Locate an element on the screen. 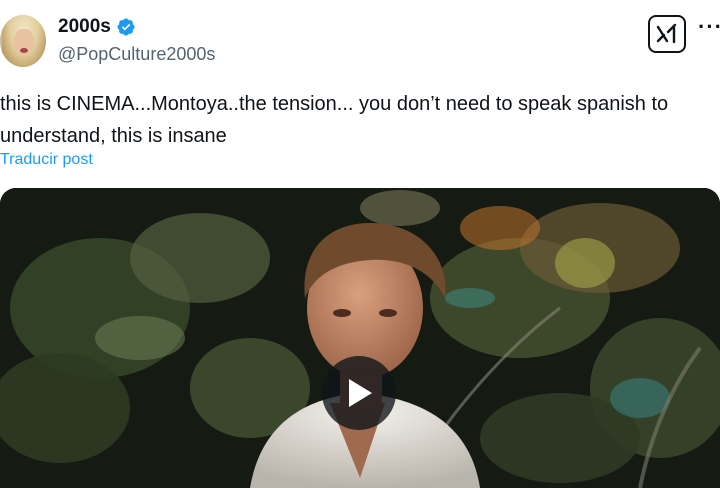 The height and width of the screenshot is (488, 720). avatar-mouth is located at coordinates (24, 50).